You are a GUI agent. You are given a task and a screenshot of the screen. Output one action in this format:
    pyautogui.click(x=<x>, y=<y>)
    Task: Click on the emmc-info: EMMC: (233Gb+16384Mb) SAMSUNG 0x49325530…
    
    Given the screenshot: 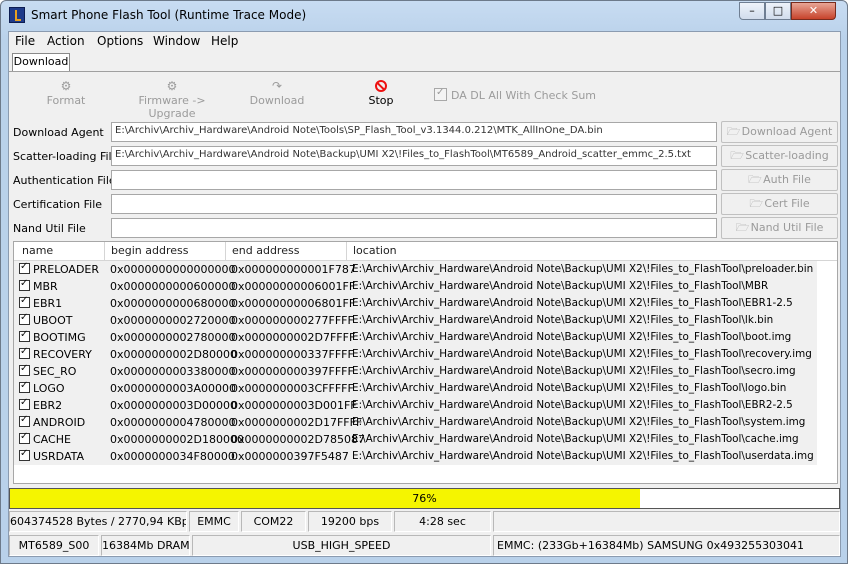 What is the action you would take?
    pyautogui.click(x=666, y=545)
    